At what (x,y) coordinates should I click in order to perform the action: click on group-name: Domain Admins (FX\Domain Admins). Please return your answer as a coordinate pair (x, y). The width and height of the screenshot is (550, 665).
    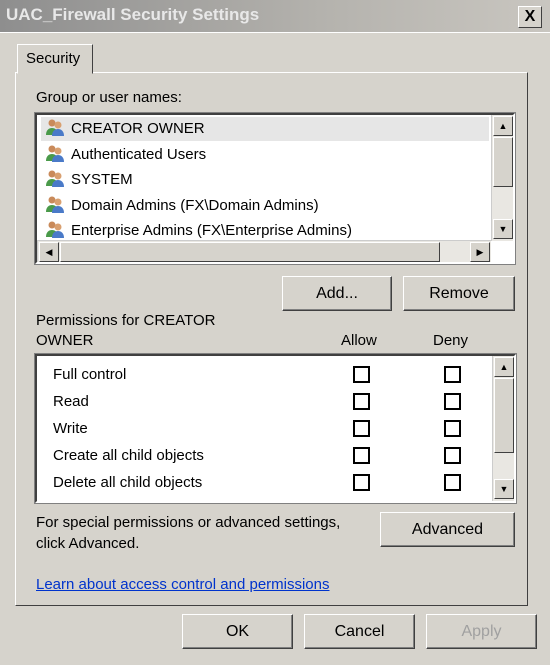
    Looking at the image, I should click on (195, 205).